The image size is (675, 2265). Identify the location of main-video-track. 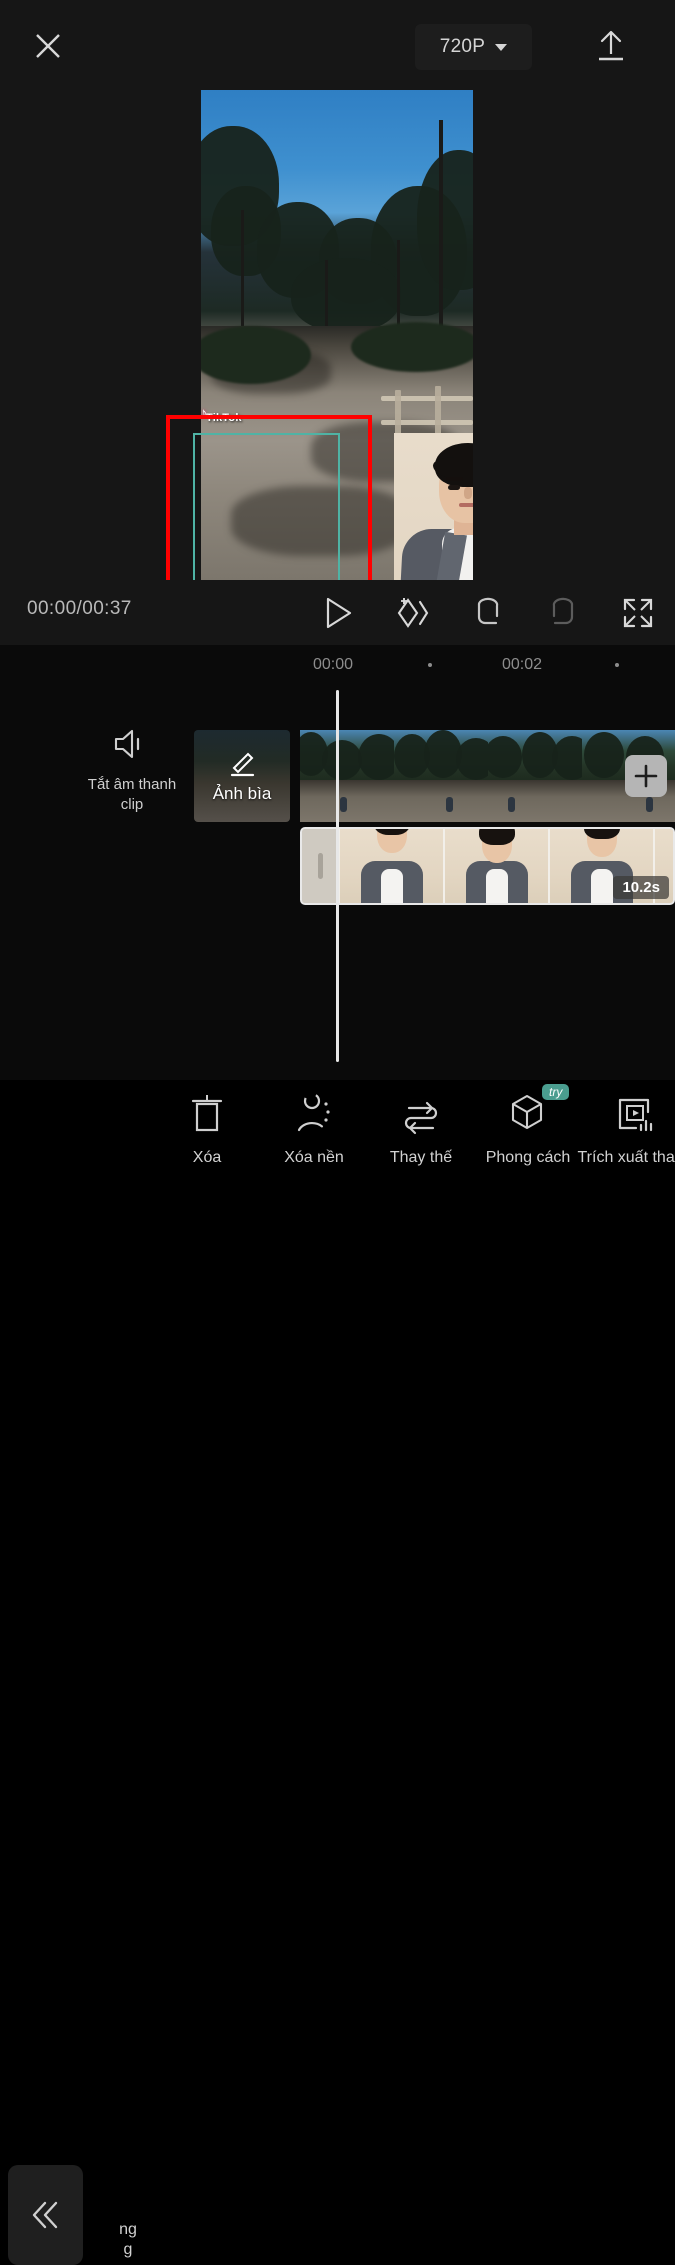
(487, 776).